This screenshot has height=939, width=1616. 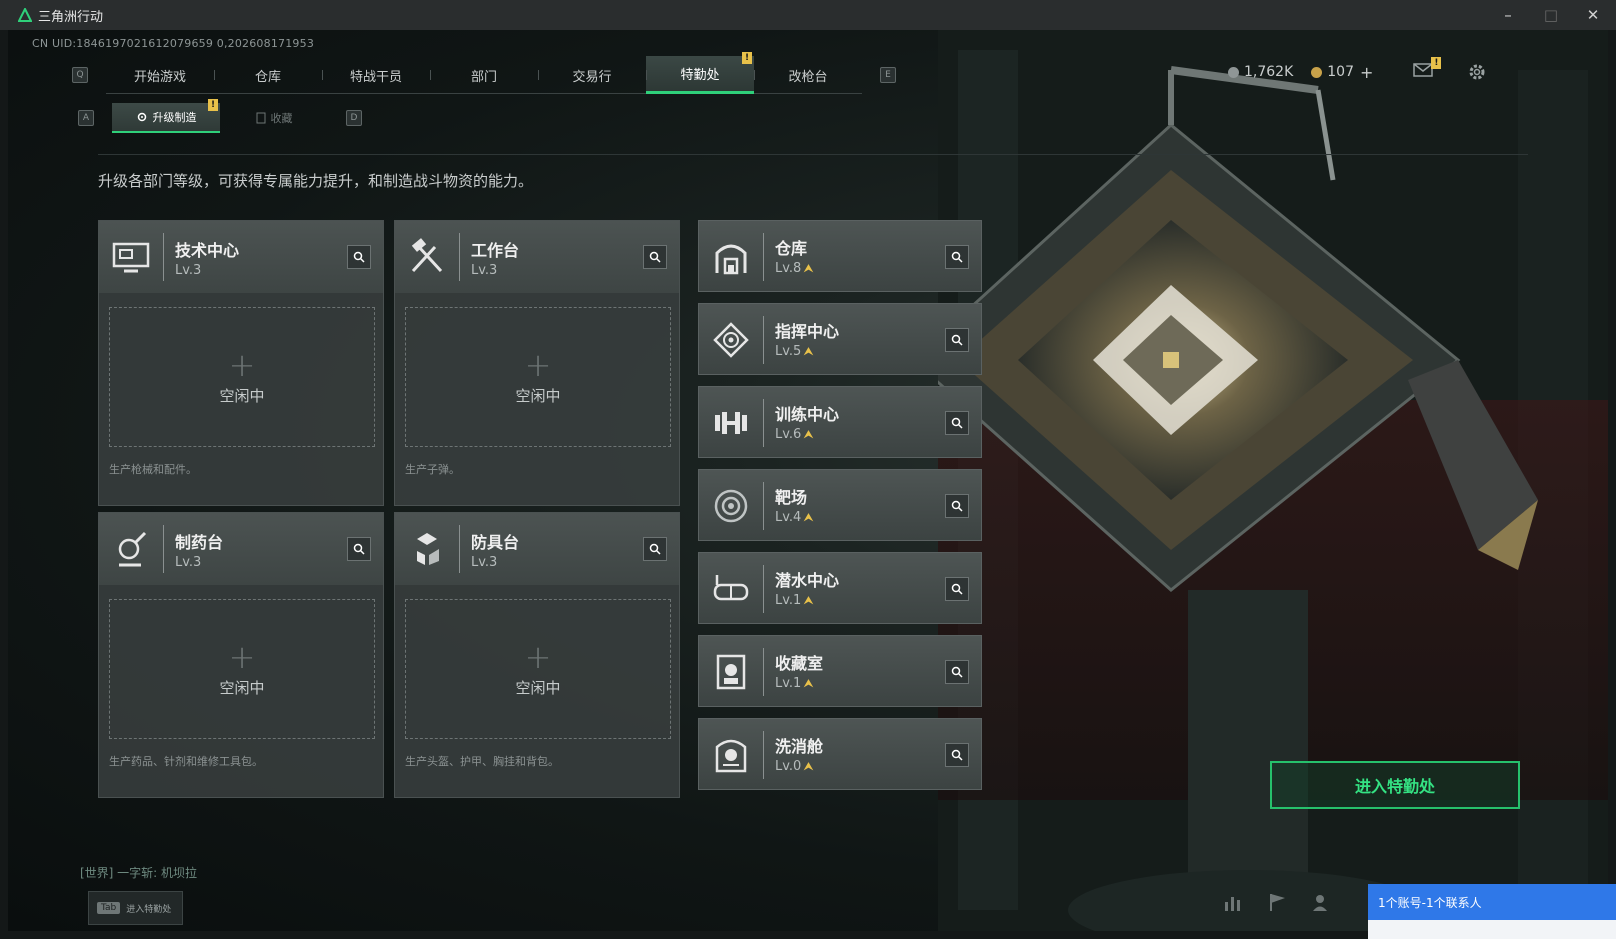 I want to click on tab-trading: 交易行, so click(x=592, y=75).